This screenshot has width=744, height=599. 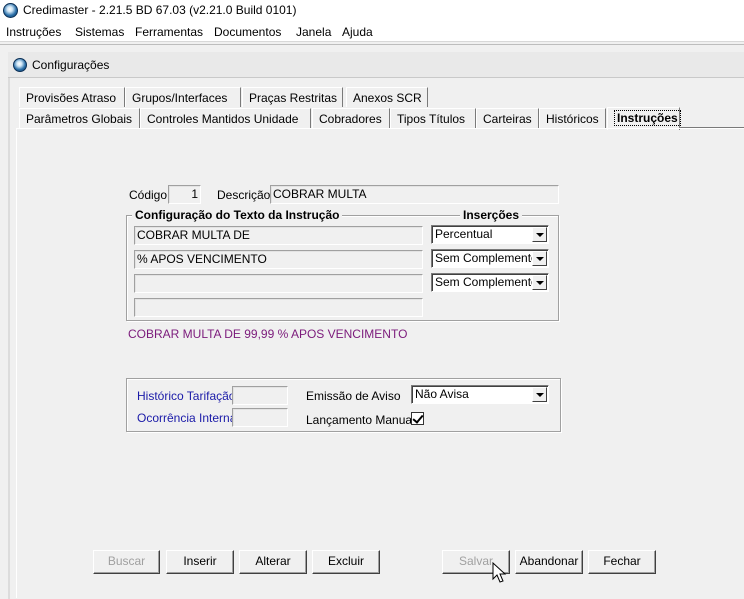 I want to click on codigo-field: 1, so click(x=184, y=194).